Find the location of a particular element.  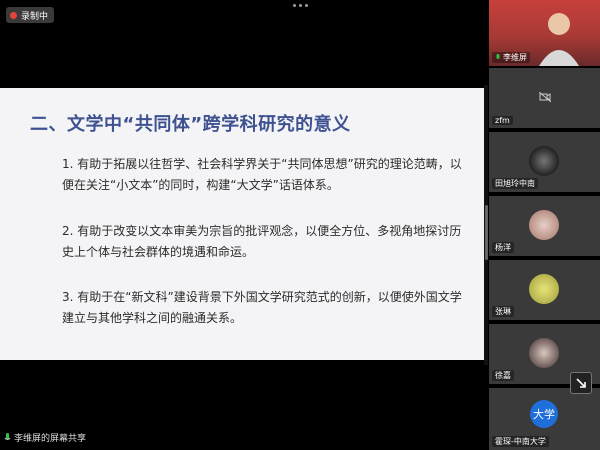

participant-tile-4: 杨洋 is located at coordinates (544, 226).